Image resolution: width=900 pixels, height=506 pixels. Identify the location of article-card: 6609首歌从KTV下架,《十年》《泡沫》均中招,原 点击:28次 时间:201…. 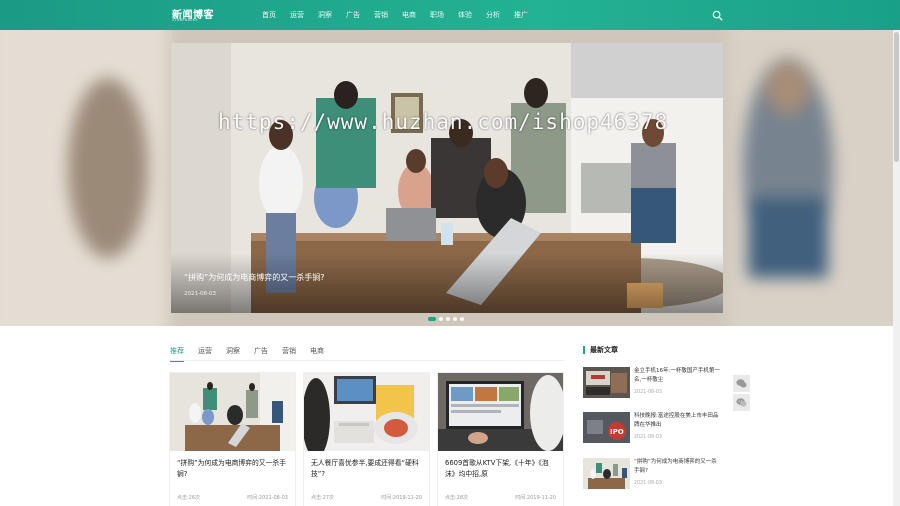
(500, 439).